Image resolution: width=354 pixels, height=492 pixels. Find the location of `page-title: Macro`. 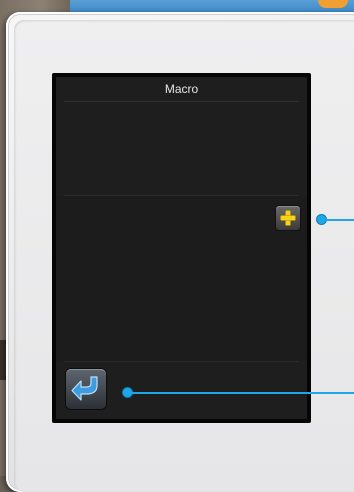

page-title: Macro is located at coordinates (181, 89).